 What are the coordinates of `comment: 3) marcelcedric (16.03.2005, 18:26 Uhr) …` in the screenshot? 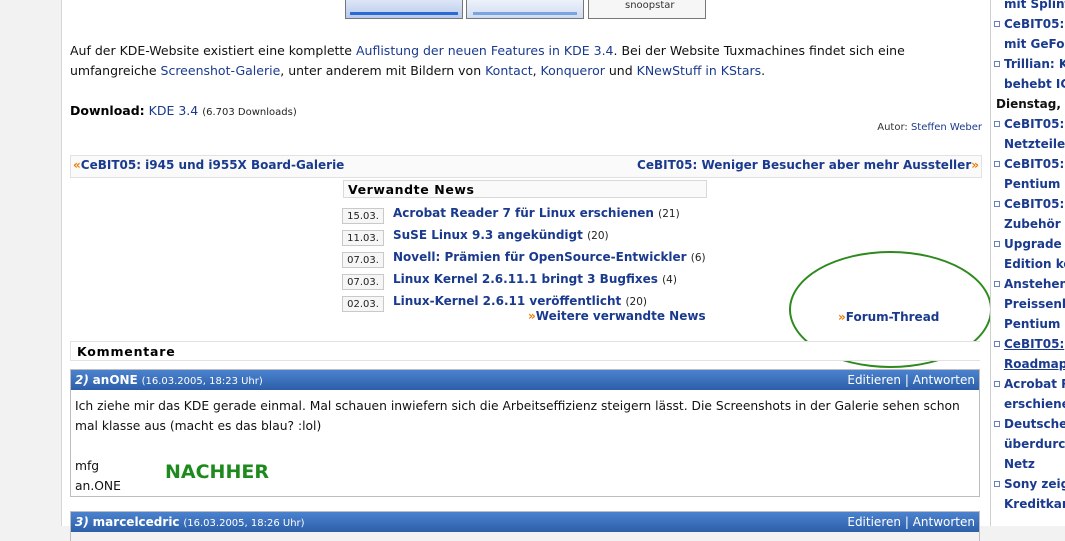 It's located at (525, 526).